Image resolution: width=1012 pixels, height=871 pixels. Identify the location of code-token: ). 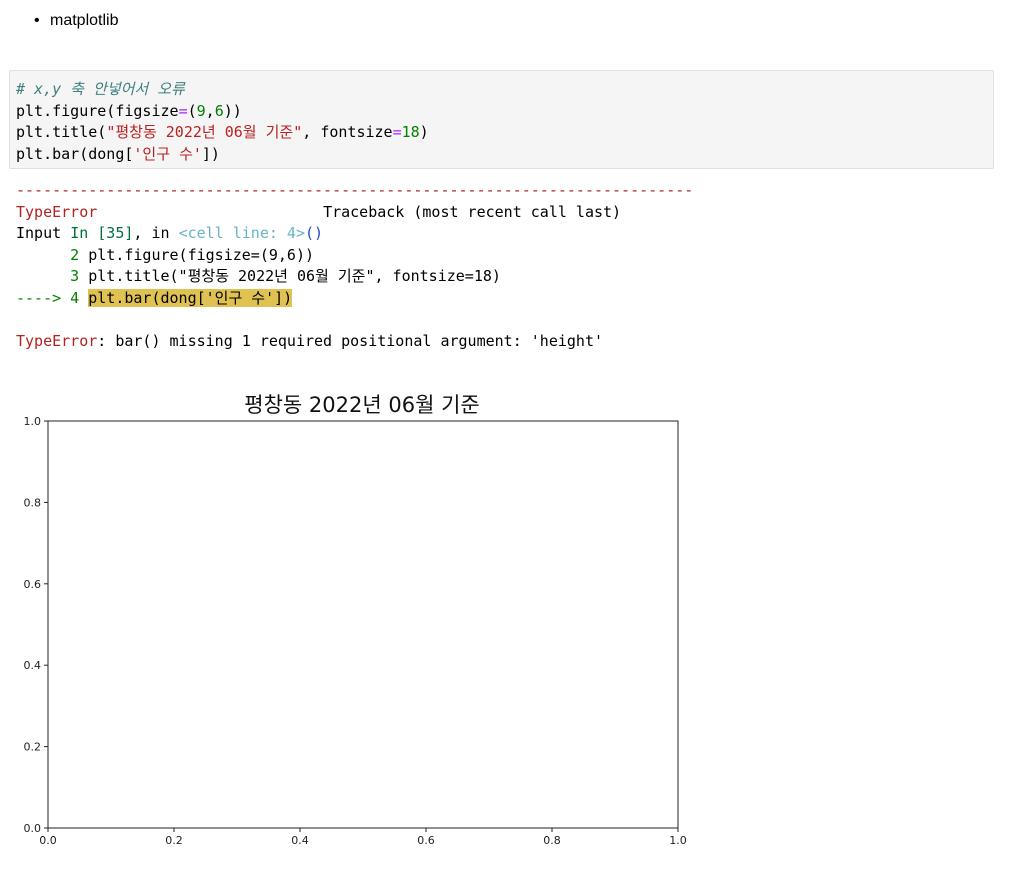
(424, 132).